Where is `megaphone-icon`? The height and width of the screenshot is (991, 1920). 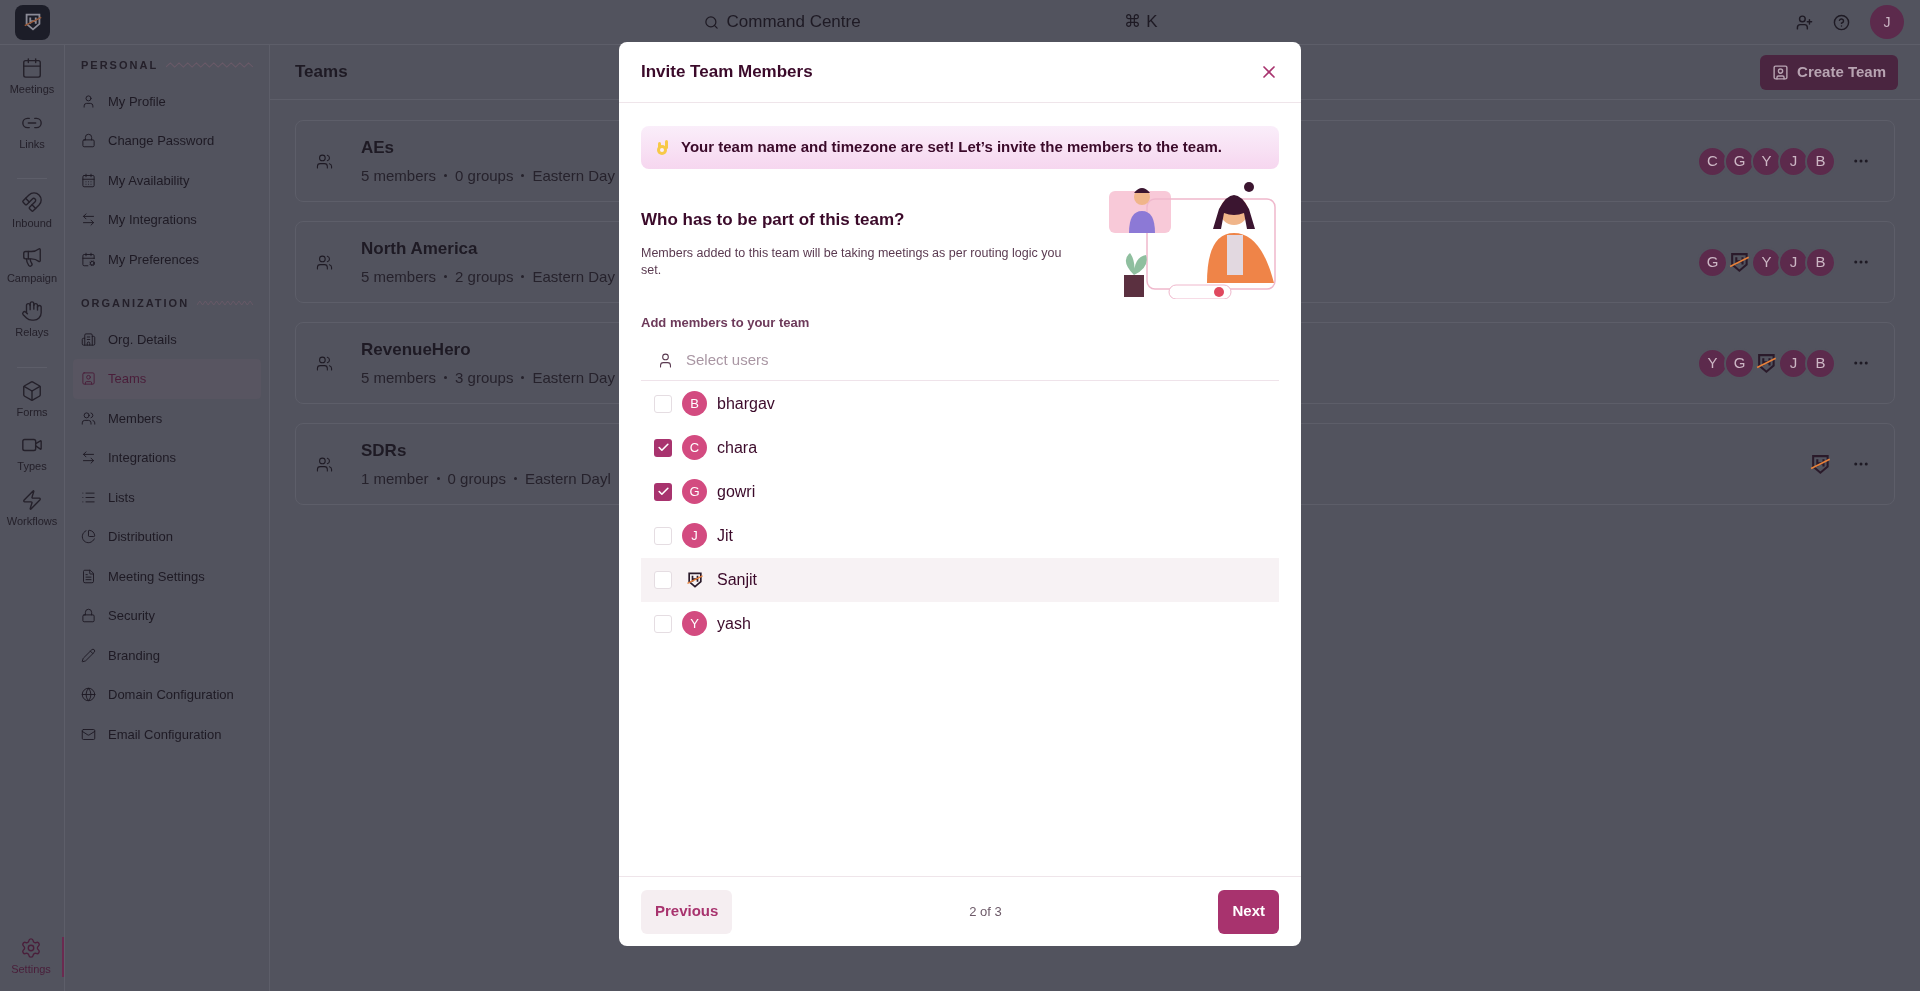
megaphone-icon is located at coordinates (32, 256).